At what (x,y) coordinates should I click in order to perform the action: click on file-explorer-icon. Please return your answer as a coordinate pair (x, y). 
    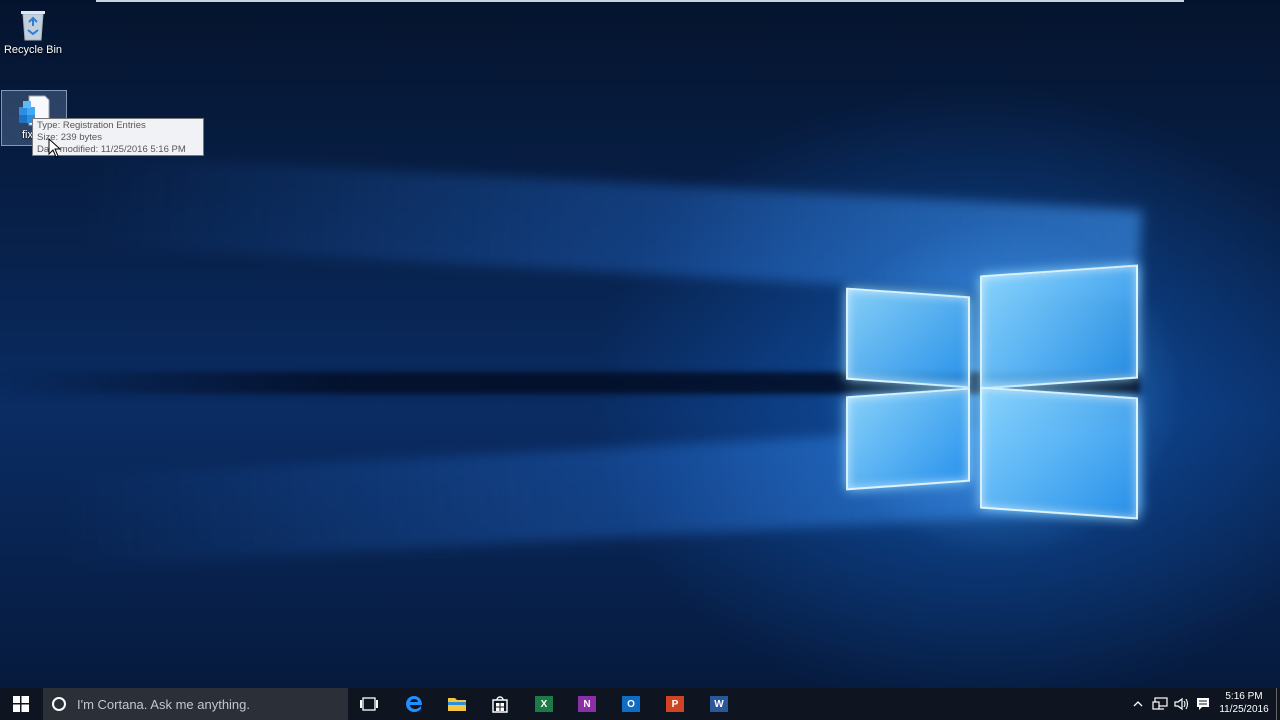
    Looking at the image, I should click on (457, 704).